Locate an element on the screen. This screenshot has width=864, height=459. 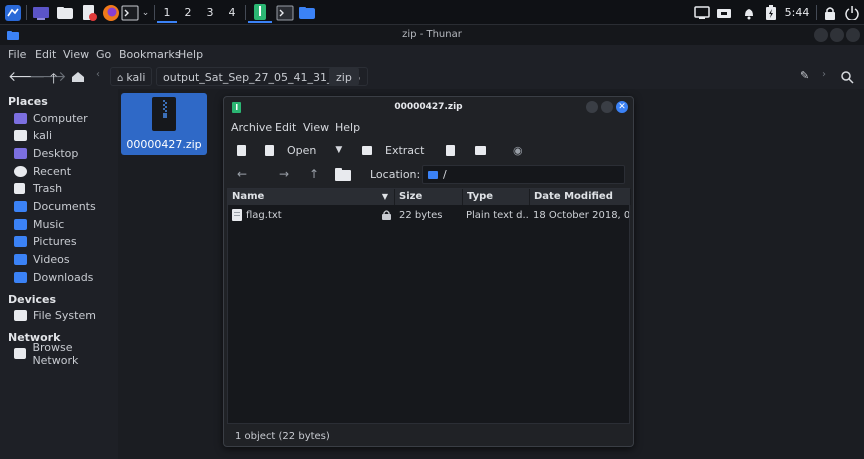
sidebar-item-documents: Documents is located at coordinates (55, 206).